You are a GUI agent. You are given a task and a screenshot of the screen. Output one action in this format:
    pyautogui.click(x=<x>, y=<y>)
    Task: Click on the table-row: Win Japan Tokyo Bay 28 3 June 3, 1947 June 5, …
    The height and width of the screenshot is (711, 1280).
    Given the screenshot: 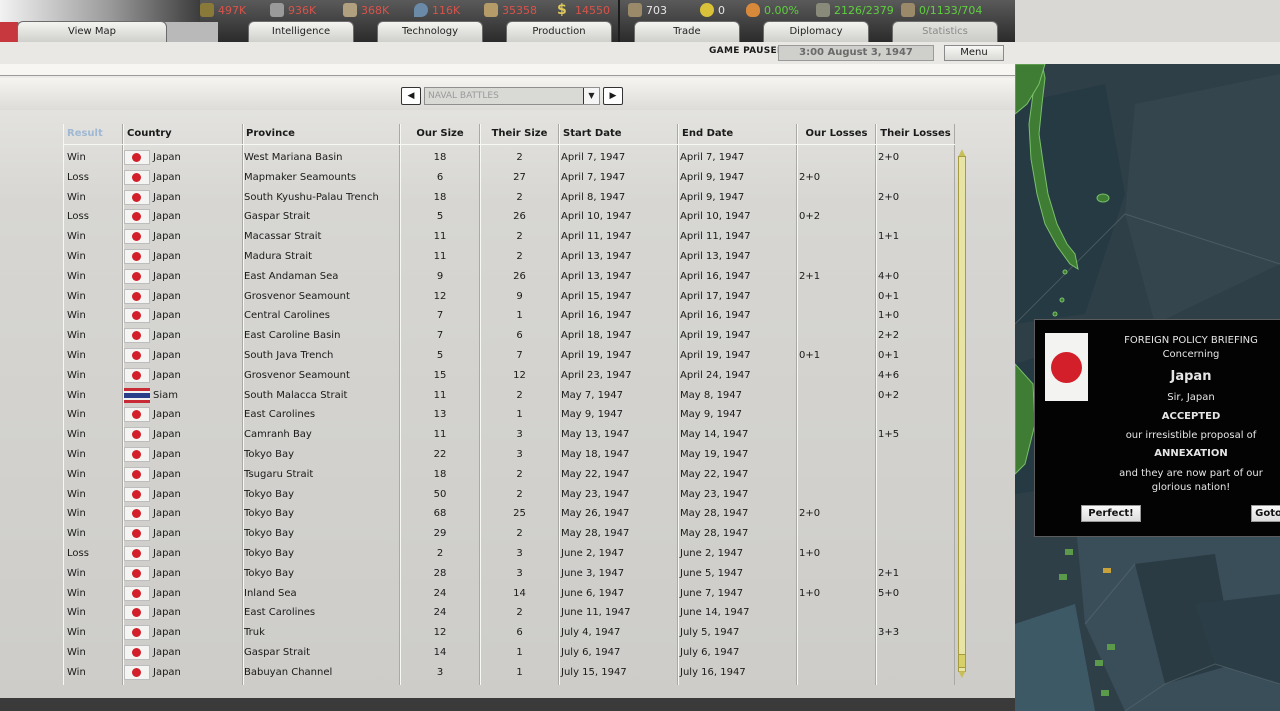 What is the action you would take?
    pyautogui.click(x=509, y=574)
    